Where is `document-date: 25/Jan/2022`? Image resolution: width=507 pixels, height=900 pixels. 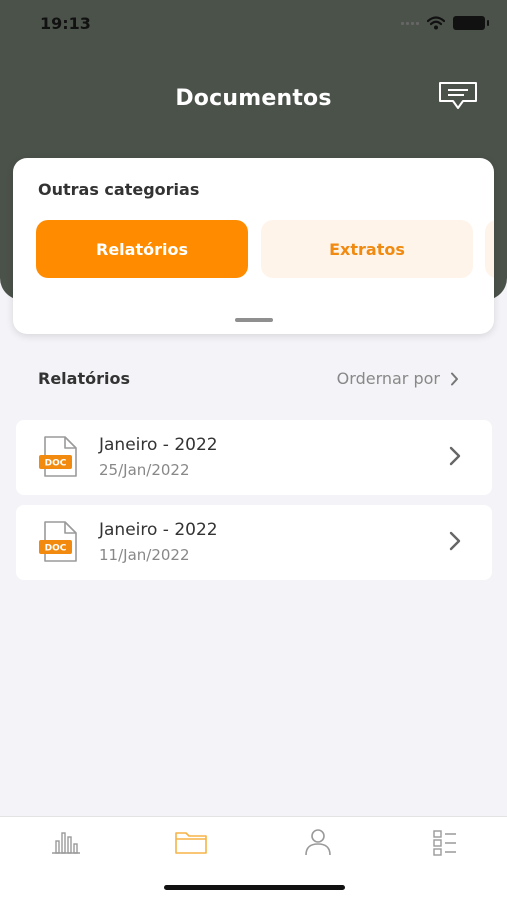 document-date: 25/Jan/2022 is located at coordinates (144, 470).